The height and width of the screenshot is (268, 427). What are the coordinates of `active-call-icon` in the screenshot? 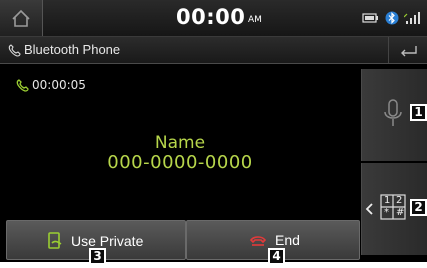 It's located at (22, 85).